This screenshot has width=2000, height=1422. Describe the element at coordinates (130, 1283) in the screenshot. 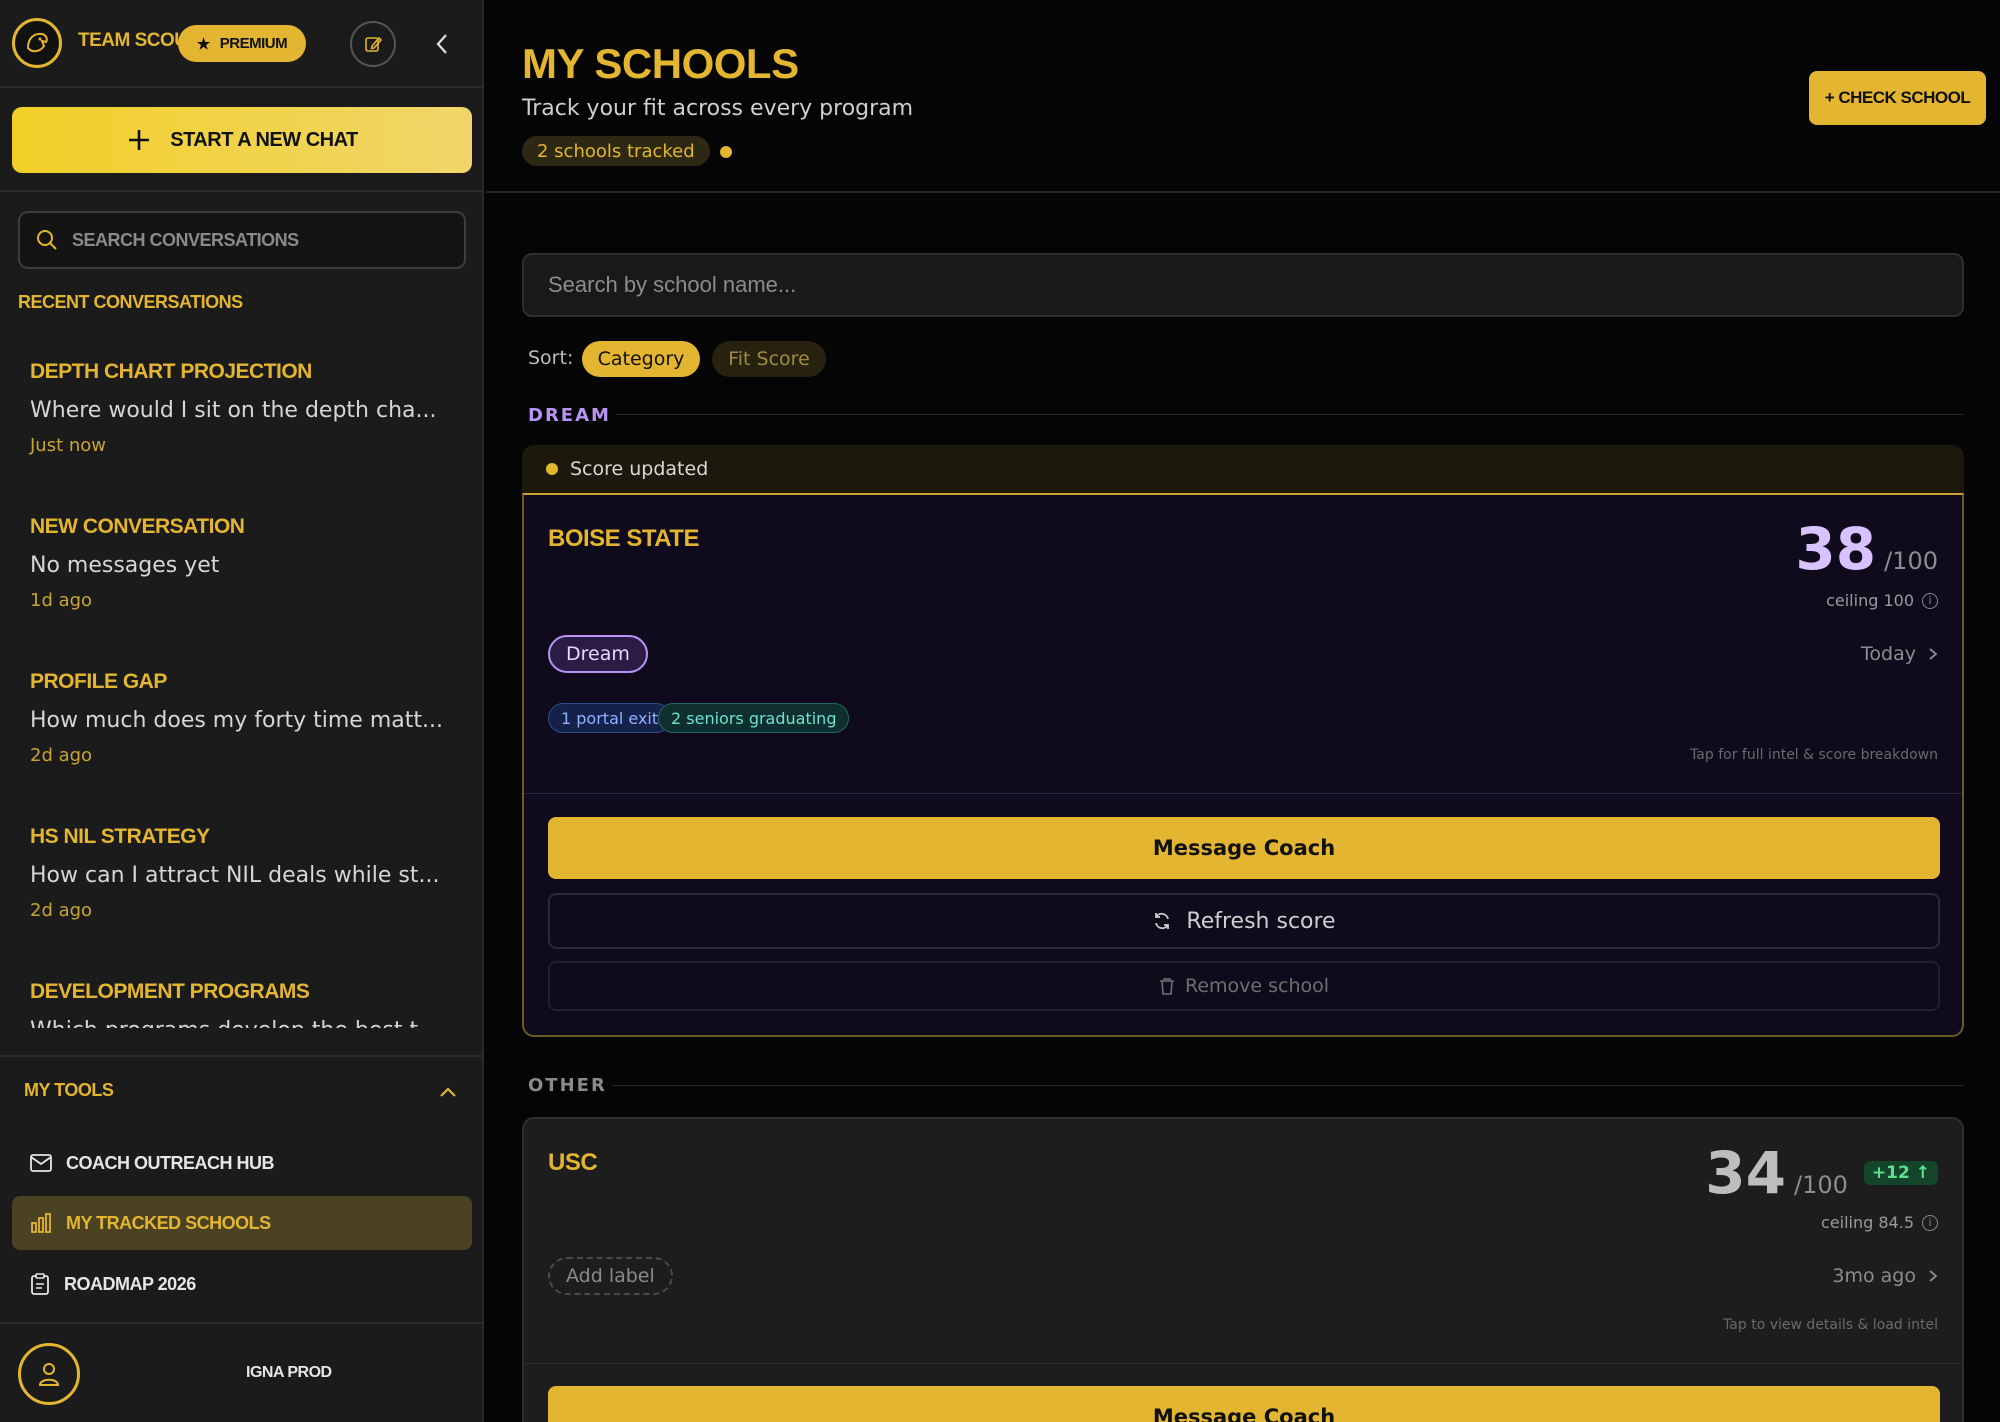

I see `tool-label: ROADMAP 2026` at that location.